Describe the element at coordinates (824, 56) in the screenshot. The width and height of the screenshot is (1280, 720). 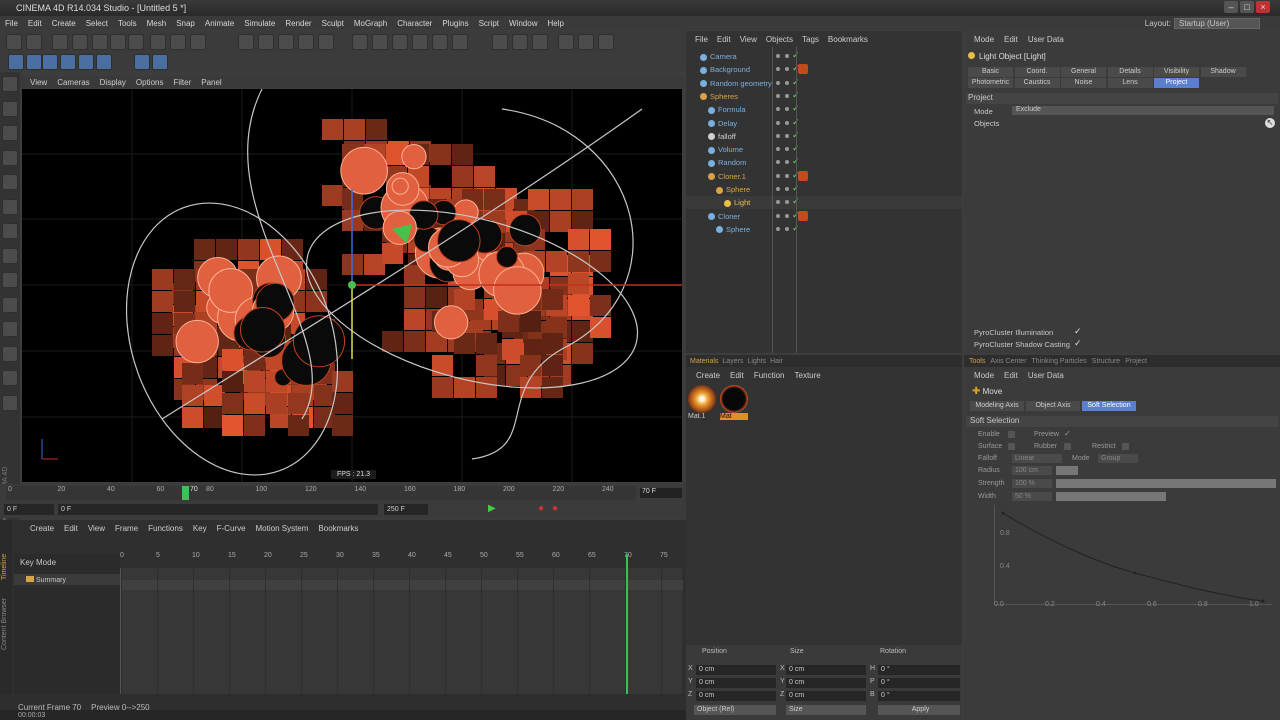
I see `object-row: Camera✓` at that location.